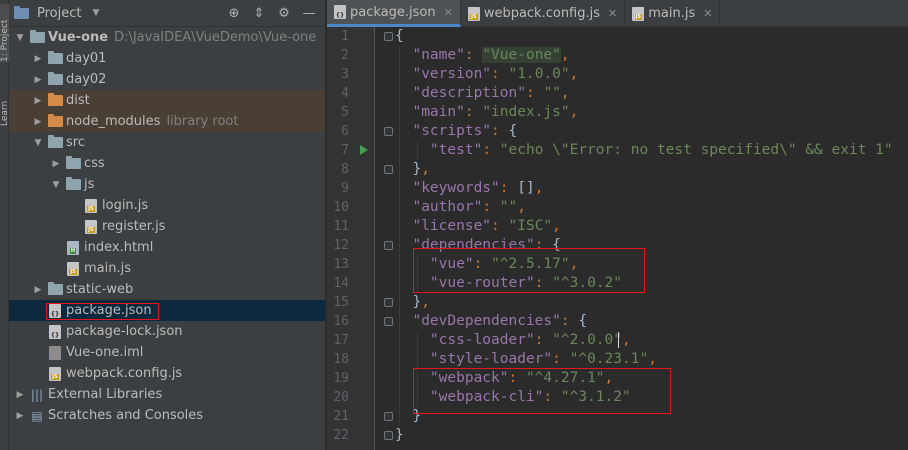 Image resolution: width=908 pixels, height=450 pixels. I want to click on tree-item: ▼ src, so click(167, 142).